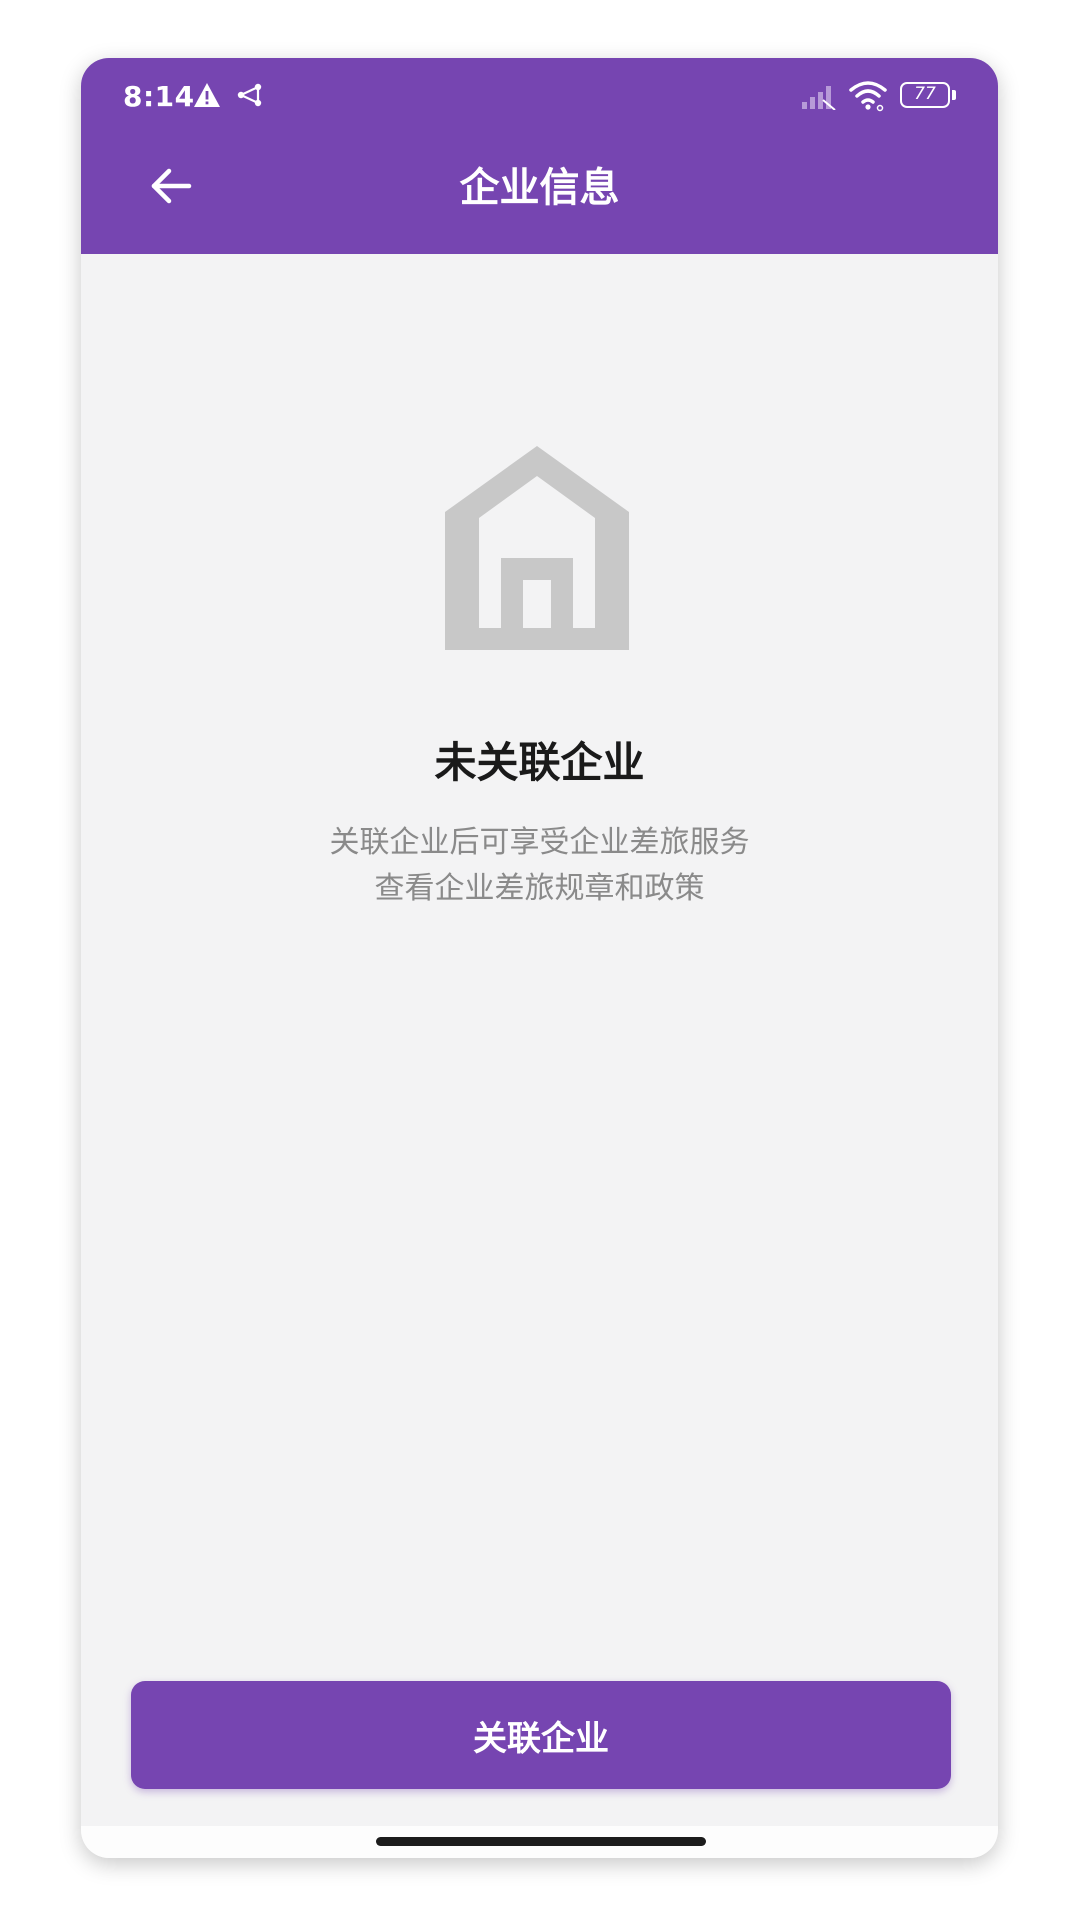  I want to click on page-title: 企业信息, so click(539, 188).